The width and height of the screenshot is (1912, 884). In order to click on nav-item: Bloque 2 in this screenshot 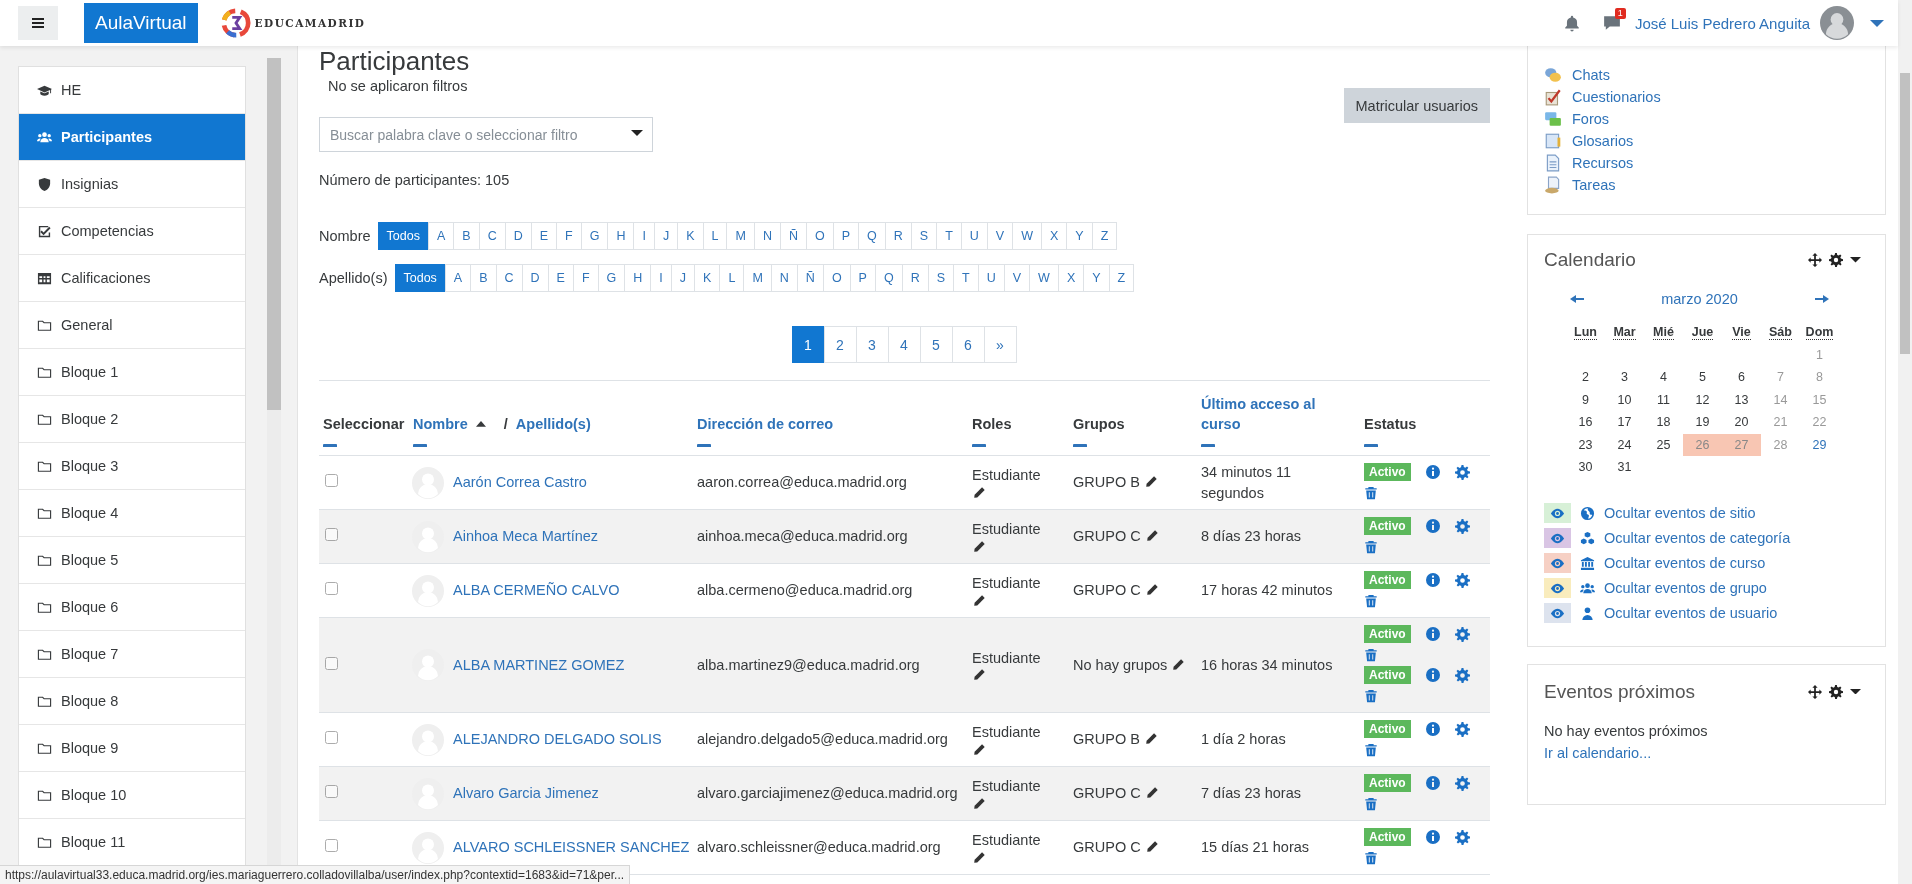, I will do `click(132, 419)`.